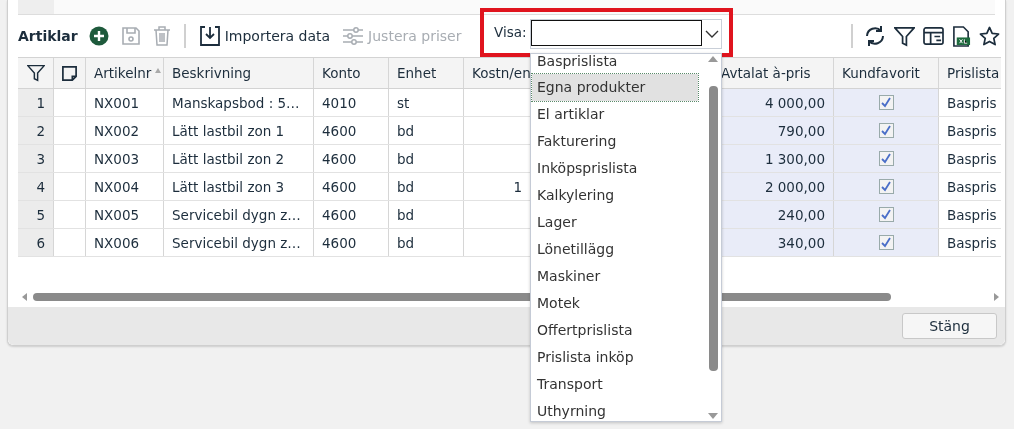 The height and width of the screenshot is (429, 1014). What do you see at coordinates (713, 237) in the screenshot?
I see `vertical-scrollbar` at bounding box center [713, 237].